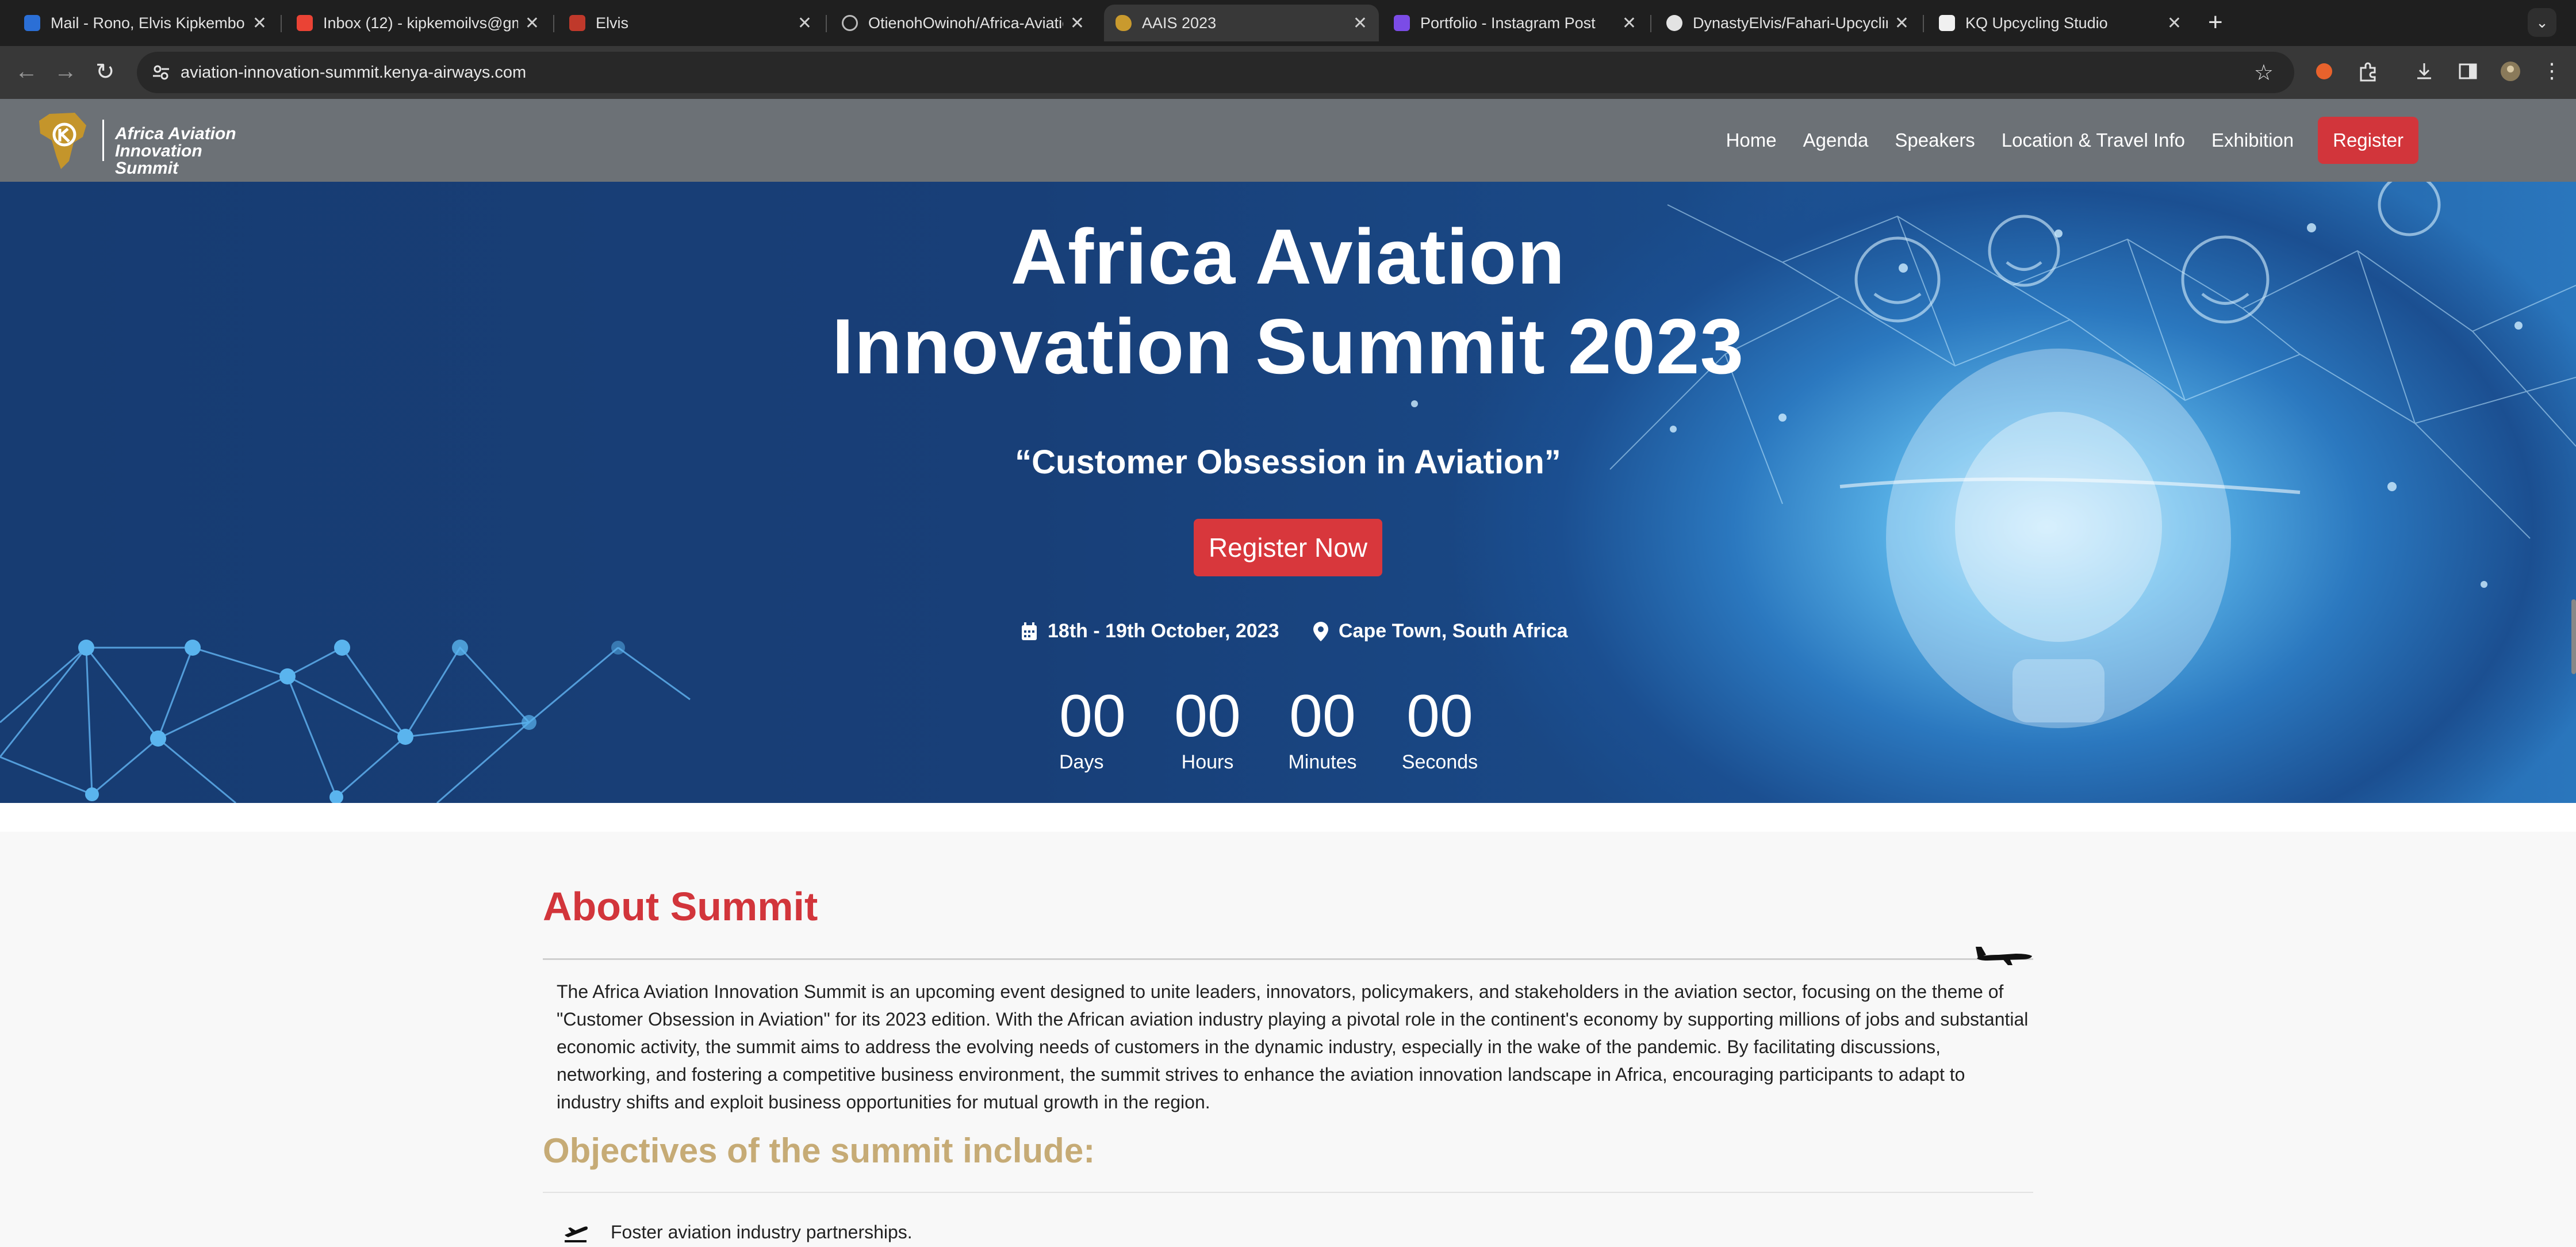 The image size is (2576, 1247). Describe the element at coordinates (577, 23) in the screenshot. I see `flag-icon` at that location.